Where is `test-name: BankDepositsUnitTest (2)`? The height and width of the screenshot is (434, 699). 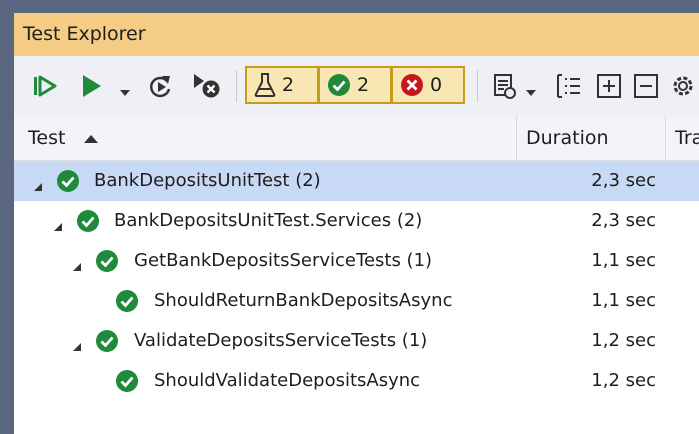
test-name: BankDepositsUnitTest (2) is located at coordinates (207, 180).